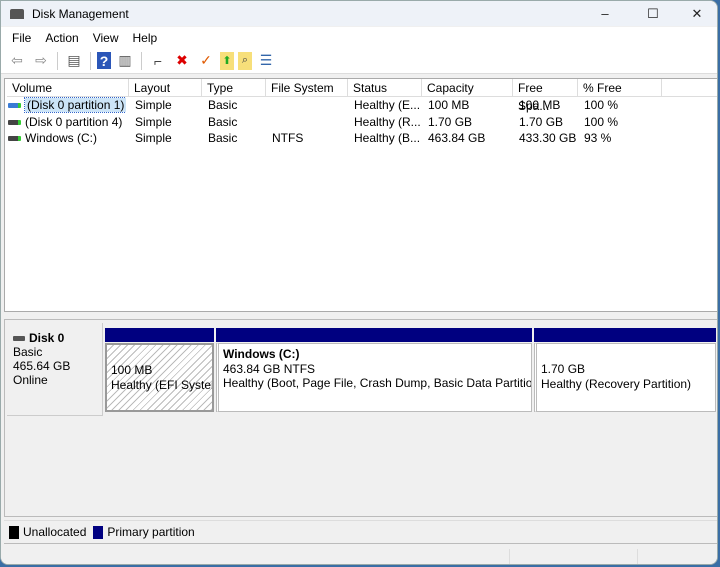  I want to click on volume-name: (Disk 0 partition 4), so click(74, 121).